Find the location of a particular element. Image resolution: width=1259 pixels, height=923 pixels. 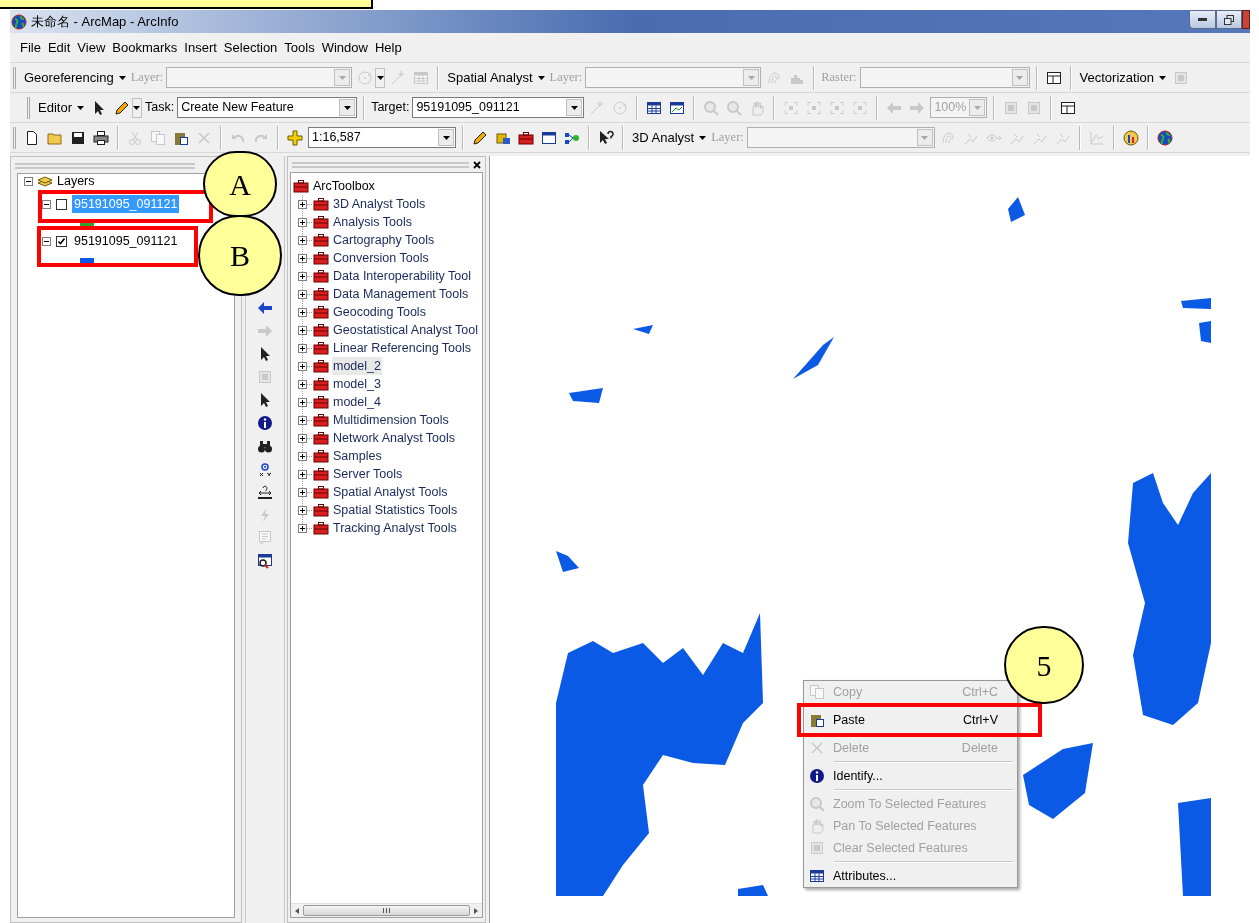

close-icon is located at coordinates (477, 165).